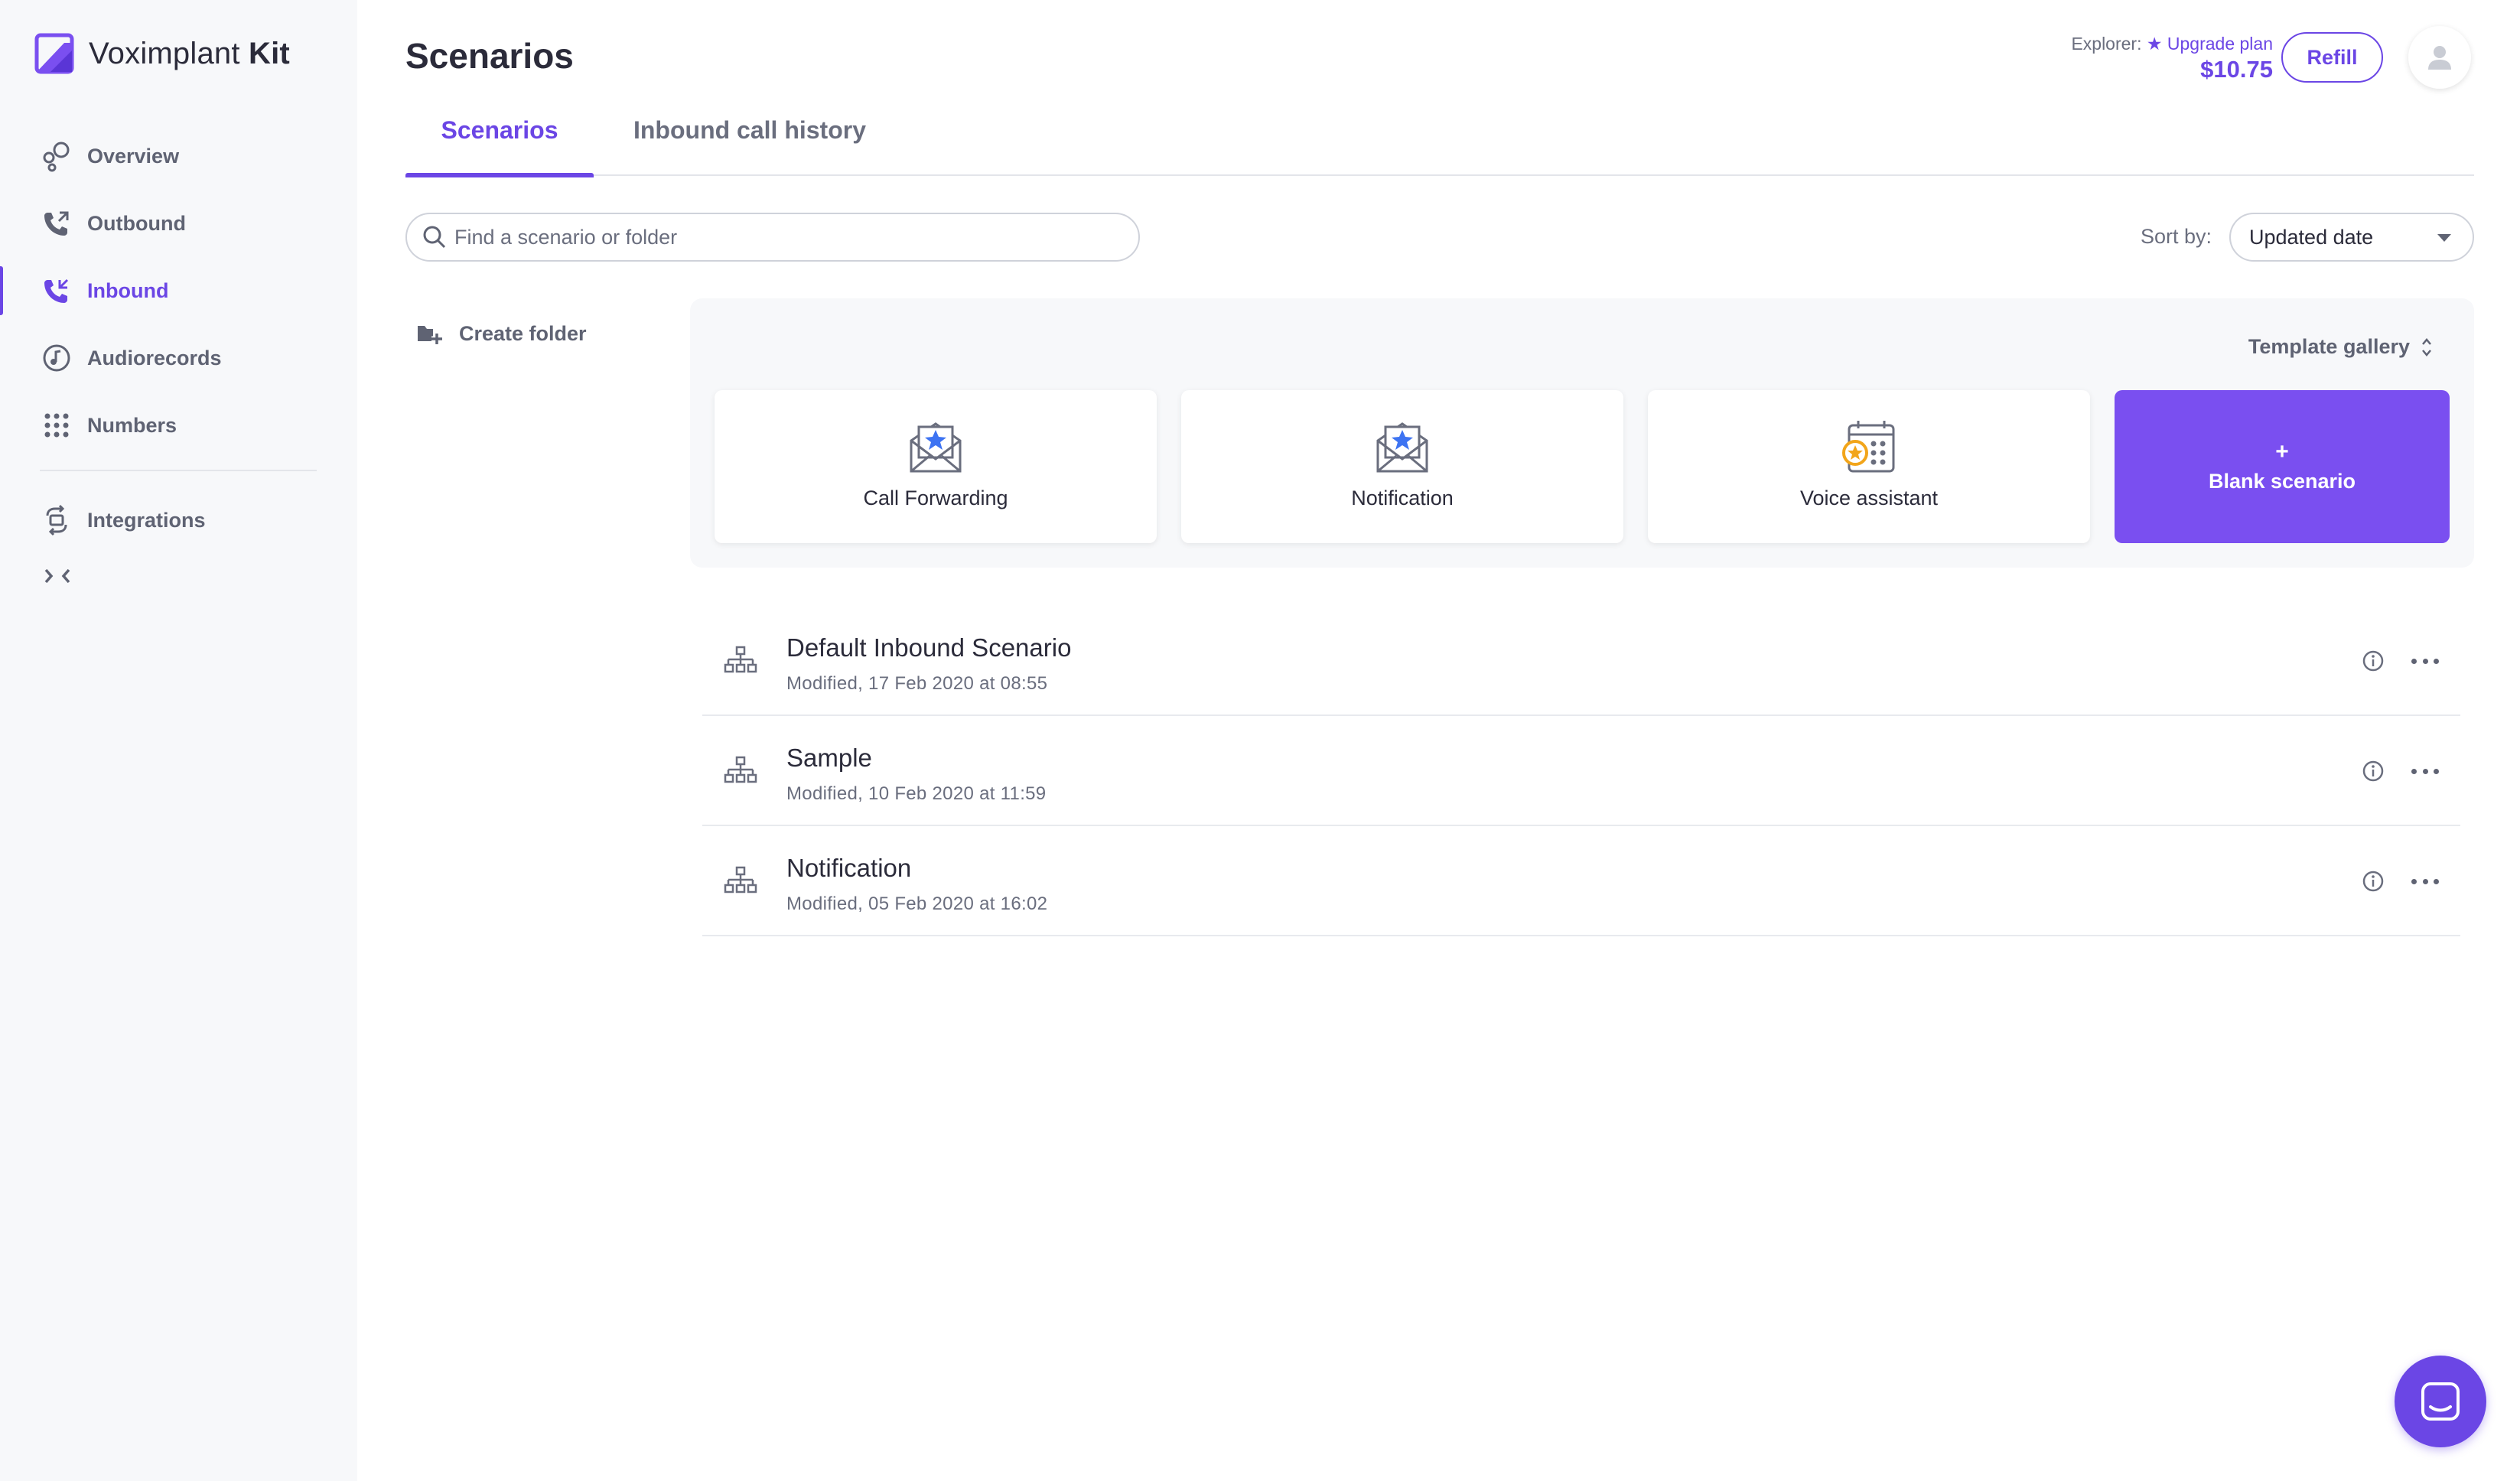 The width and height of the screenshot is (2520, 1481). I want to click on outbound-call-icon, so click(56, 223).